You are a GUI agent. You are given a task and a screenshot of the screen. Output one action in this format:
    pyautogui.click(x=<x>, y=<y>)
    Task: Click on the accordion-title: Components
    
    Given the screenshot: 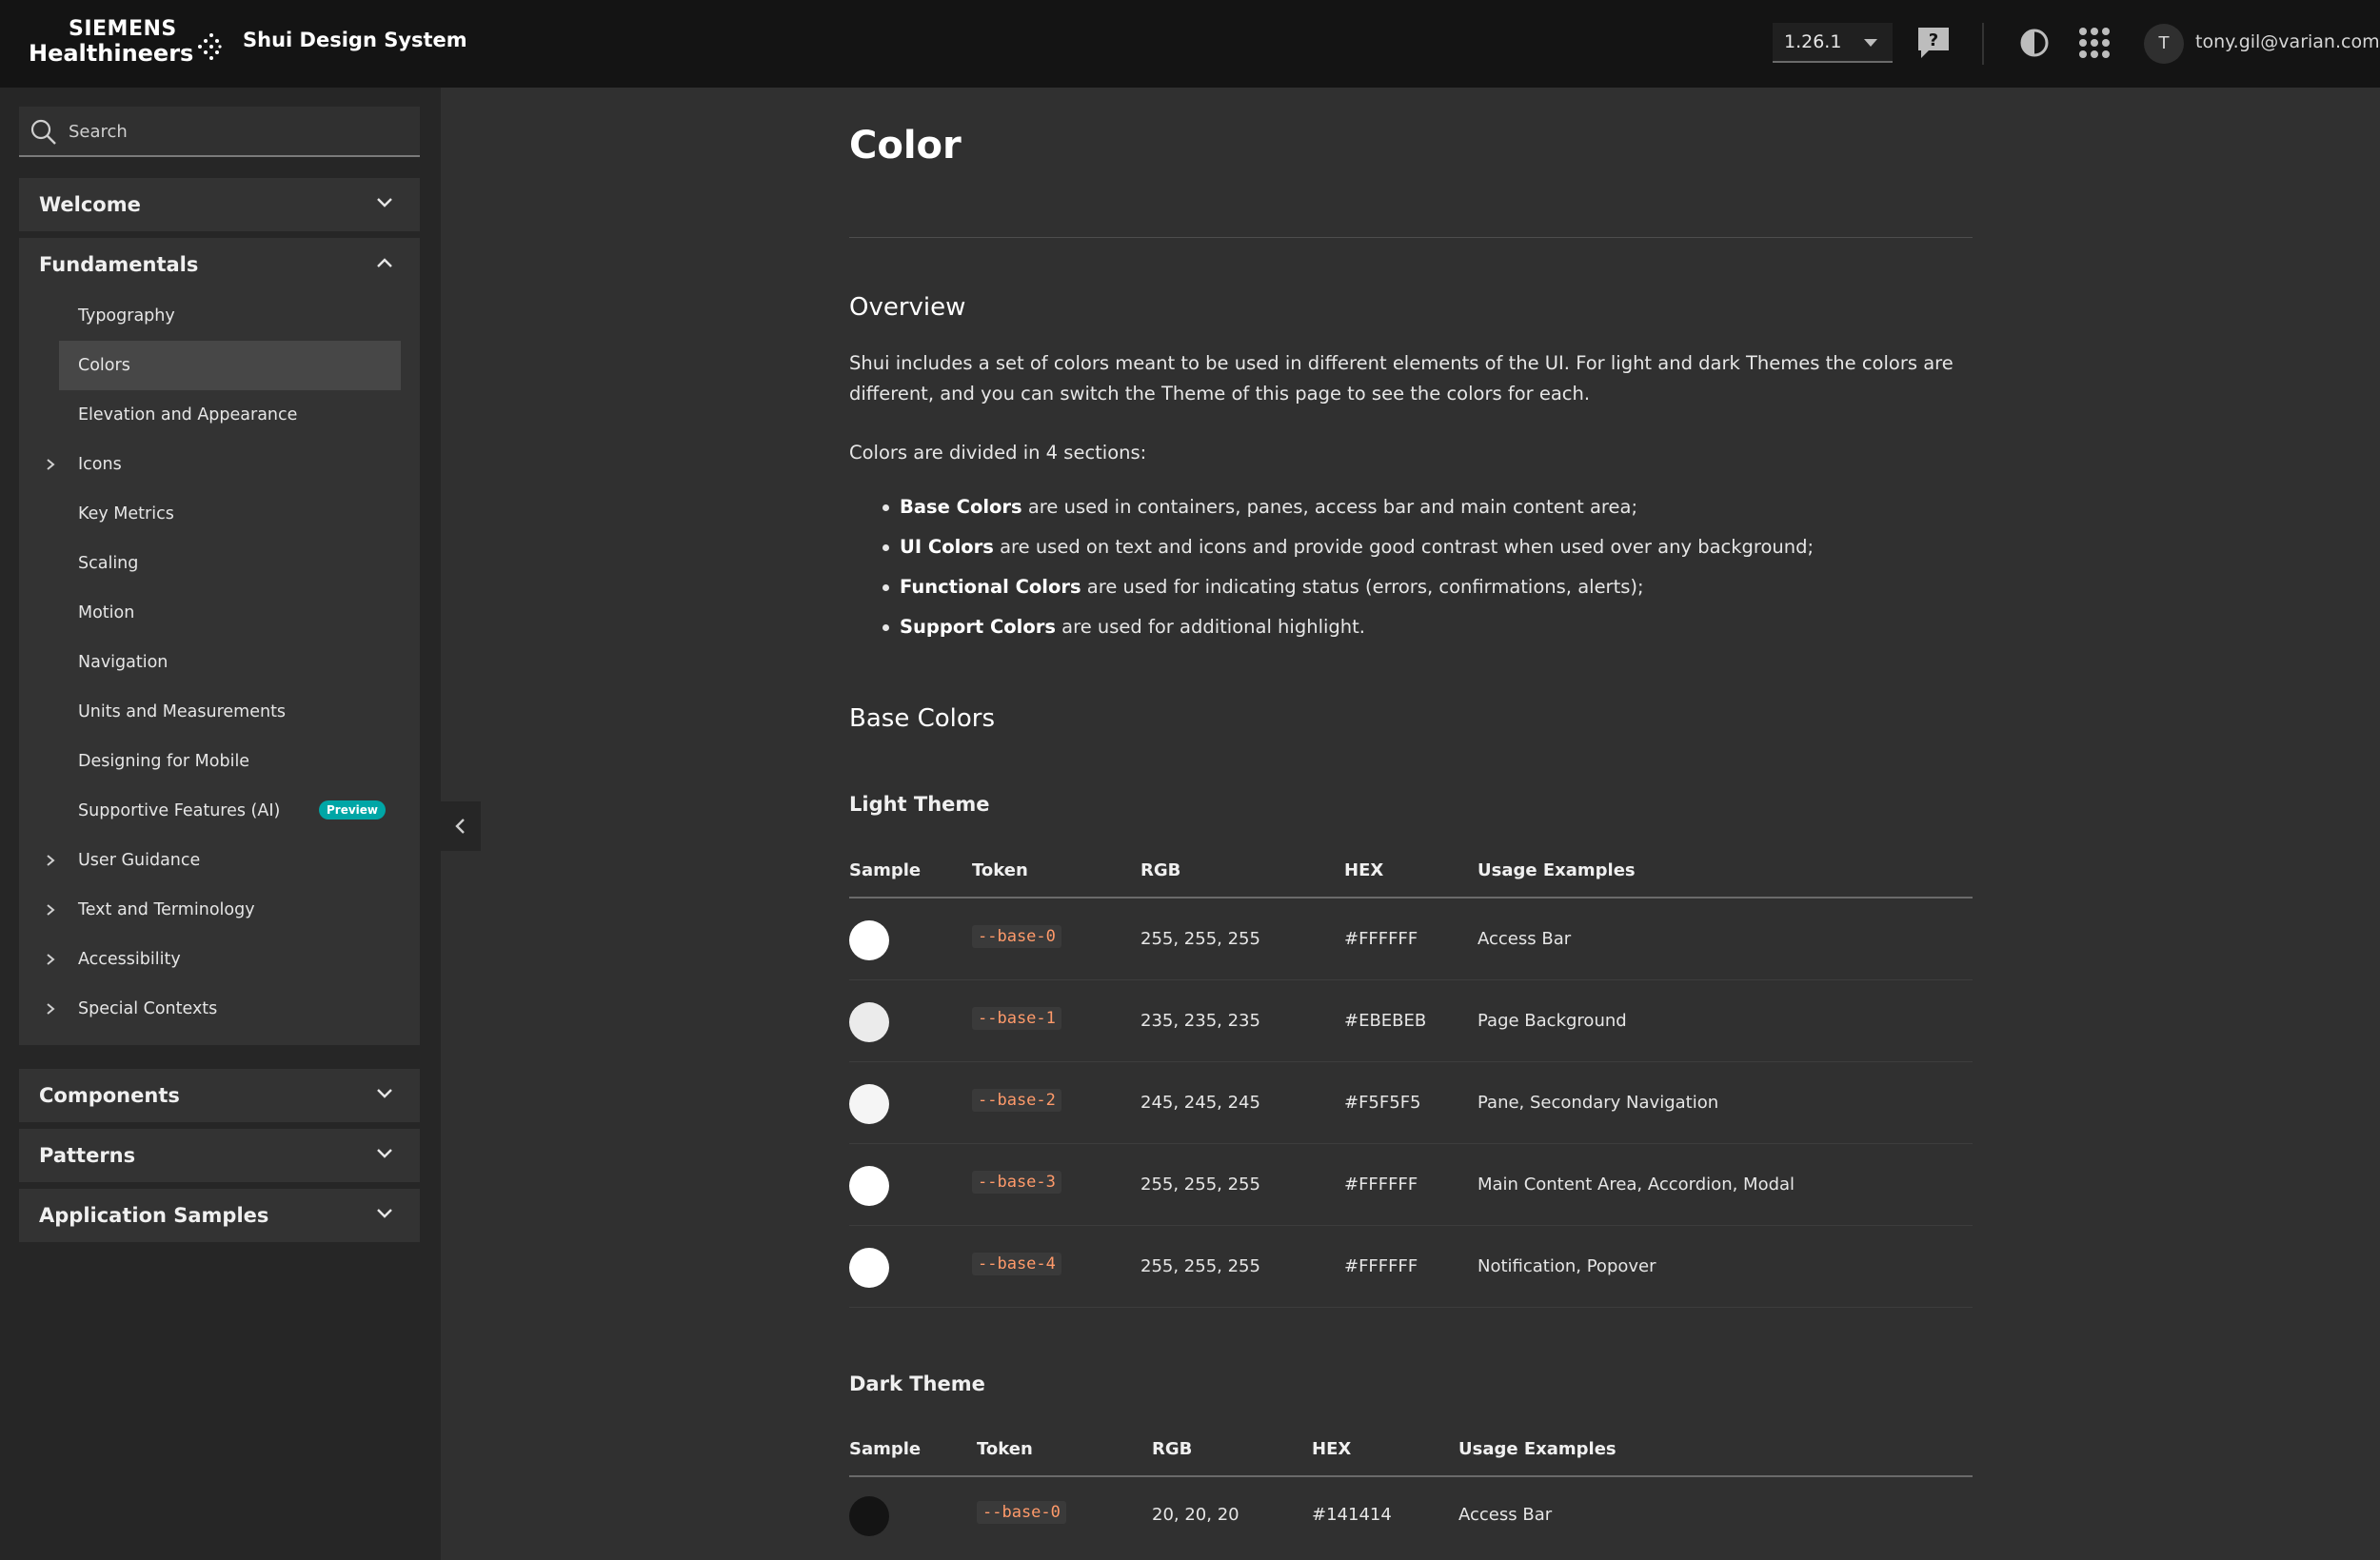 What is the action you would take?
    pyautogui.click(x=109, y=1095)
    